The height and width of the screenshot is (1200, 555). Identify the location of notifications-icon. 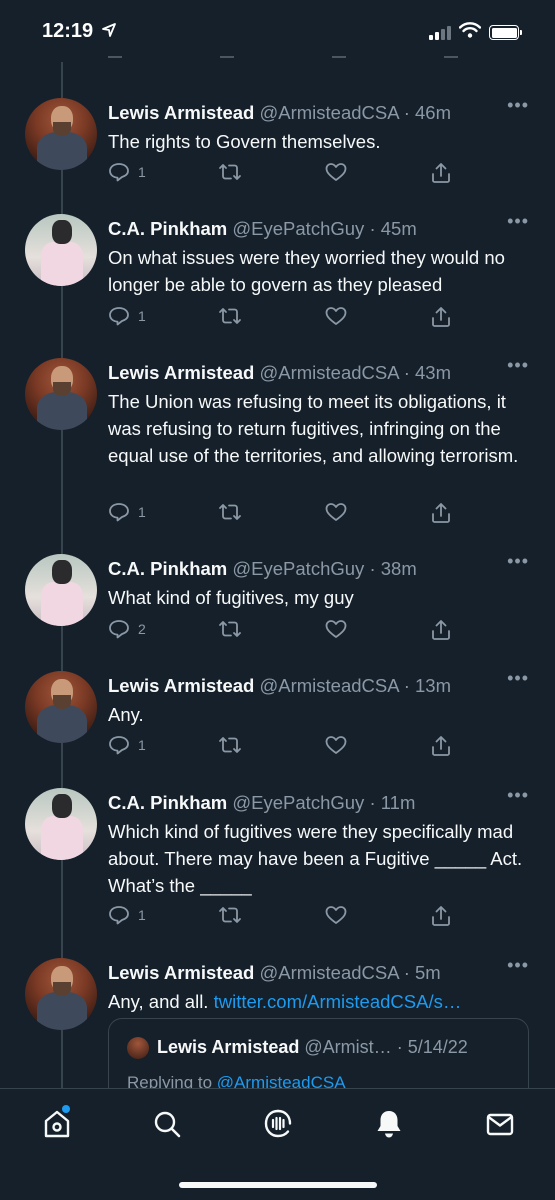
(389, 1124).